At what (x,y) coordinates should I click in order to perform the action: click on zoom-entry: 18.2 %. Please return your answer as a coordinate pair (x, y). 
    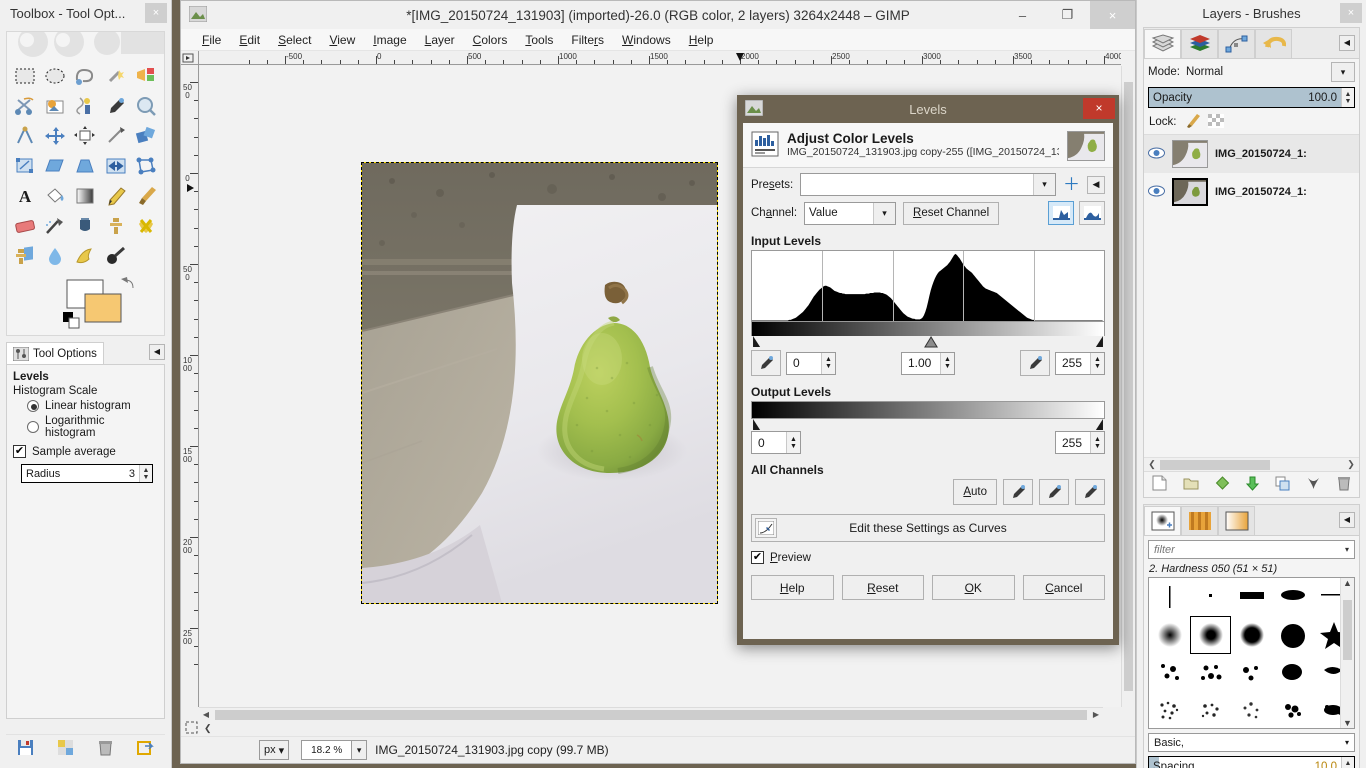
    Looking at the image, I should click on (326, 750).